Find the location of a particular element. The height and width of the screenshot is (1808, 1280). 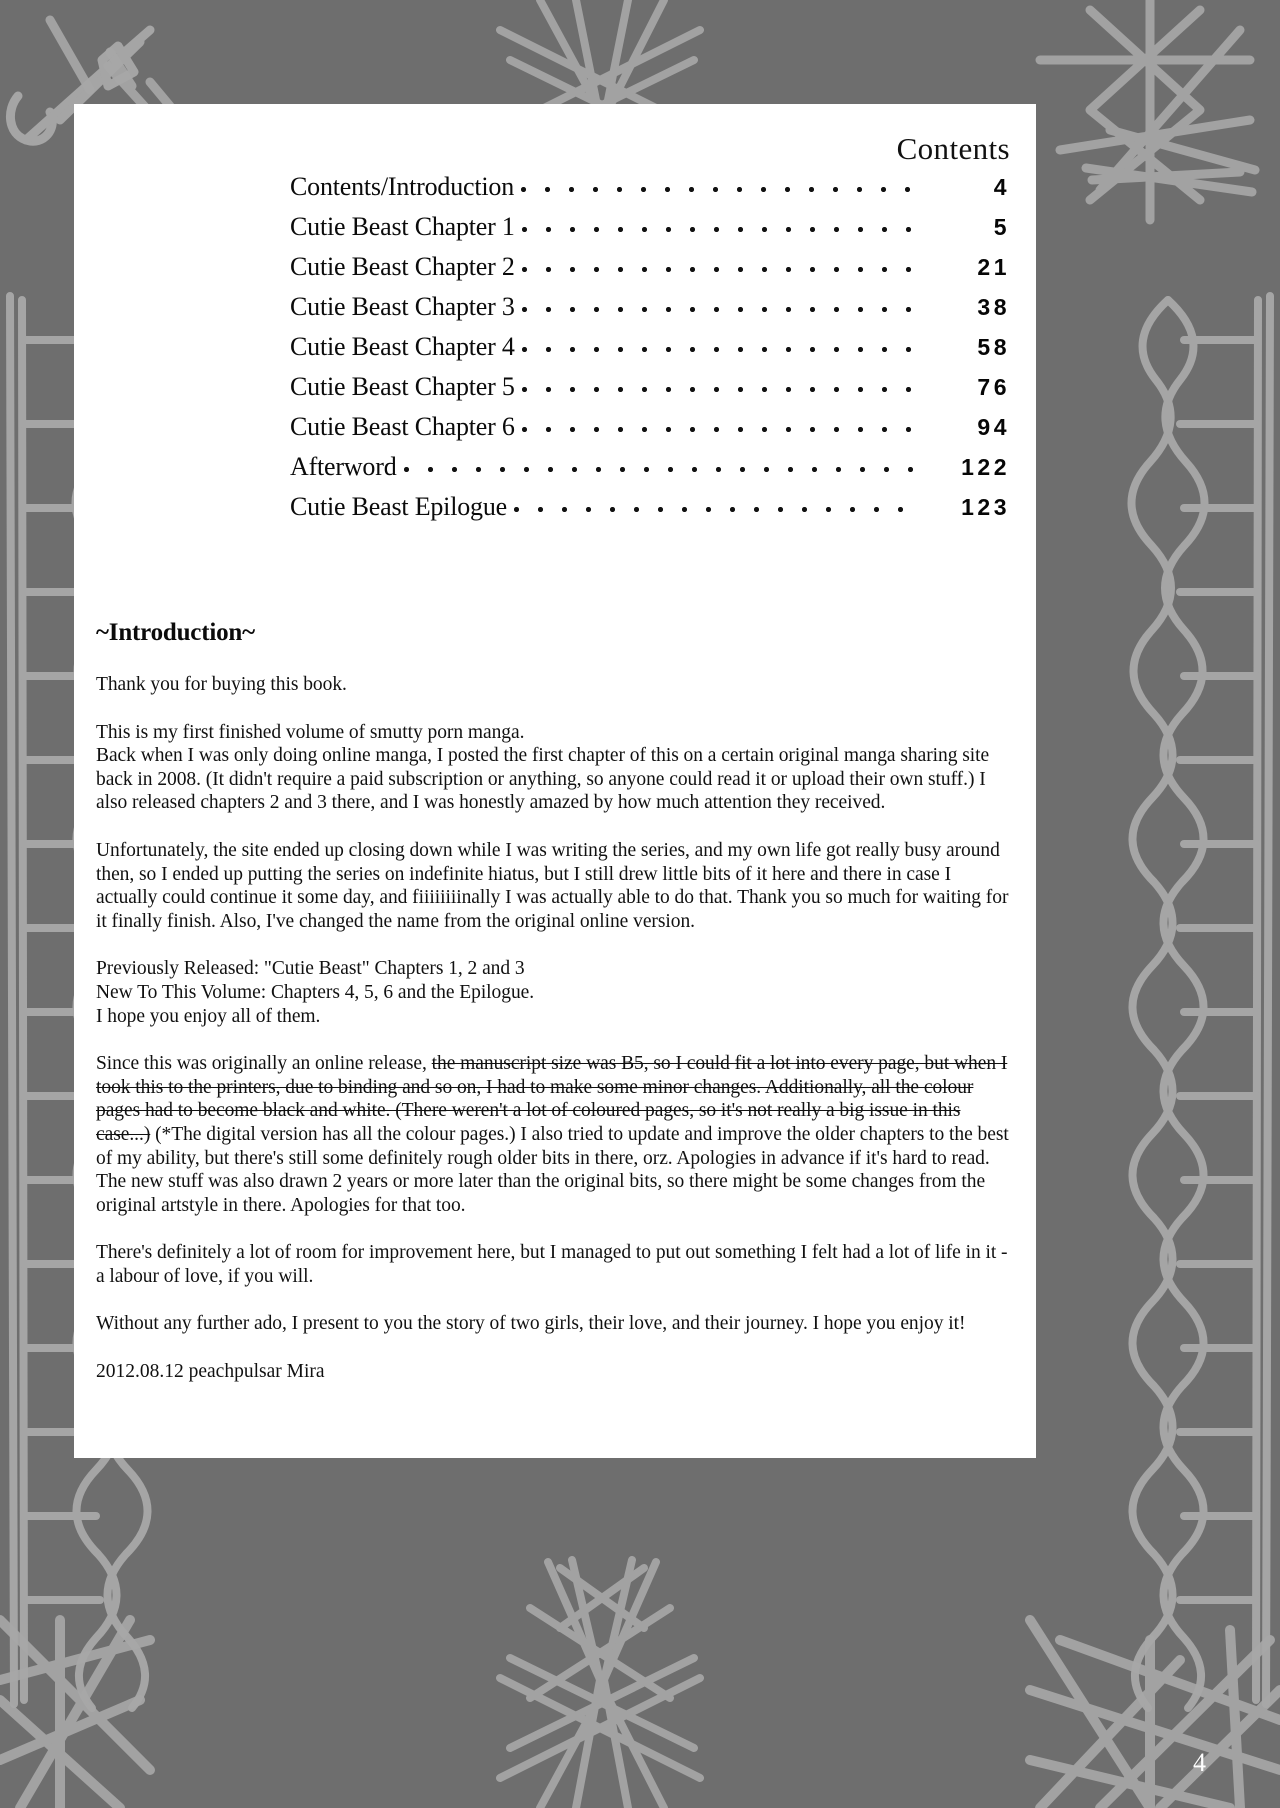

toc-entry-page-number: 5 is located at coordinates (1001, 227).